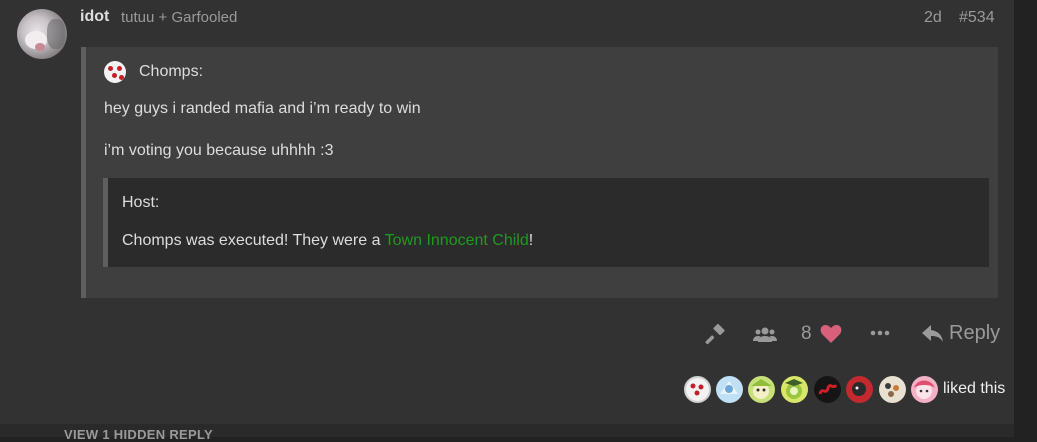 The width and height of the screenshot is (1037, 442). What do you see at coordinates (831, 334) in the screenshot?
I see `heart-icon` at bounding box center [831, 334].